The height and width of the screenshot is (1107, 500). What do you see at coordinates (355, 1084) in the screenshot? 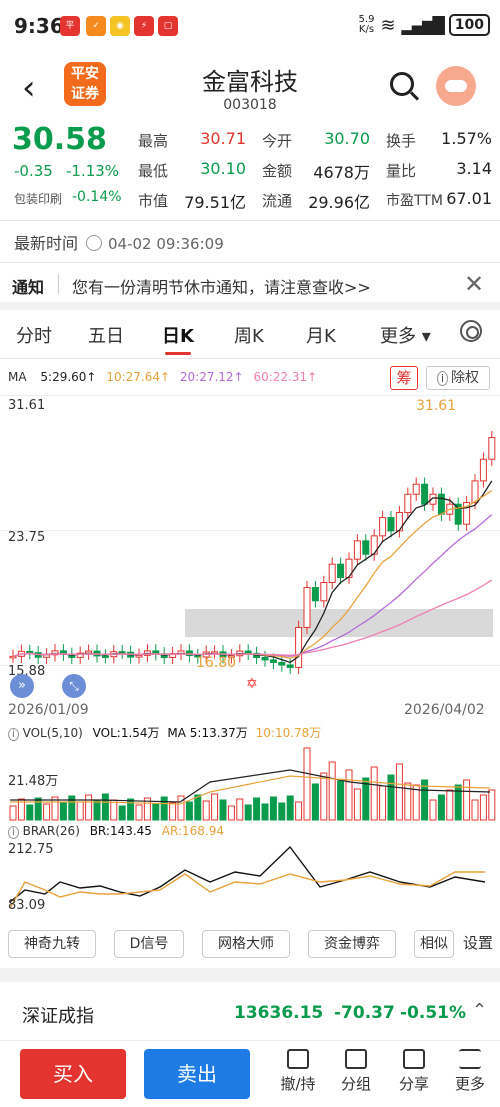
I see `group-label: 分组` at bounding box center [355, 1084].